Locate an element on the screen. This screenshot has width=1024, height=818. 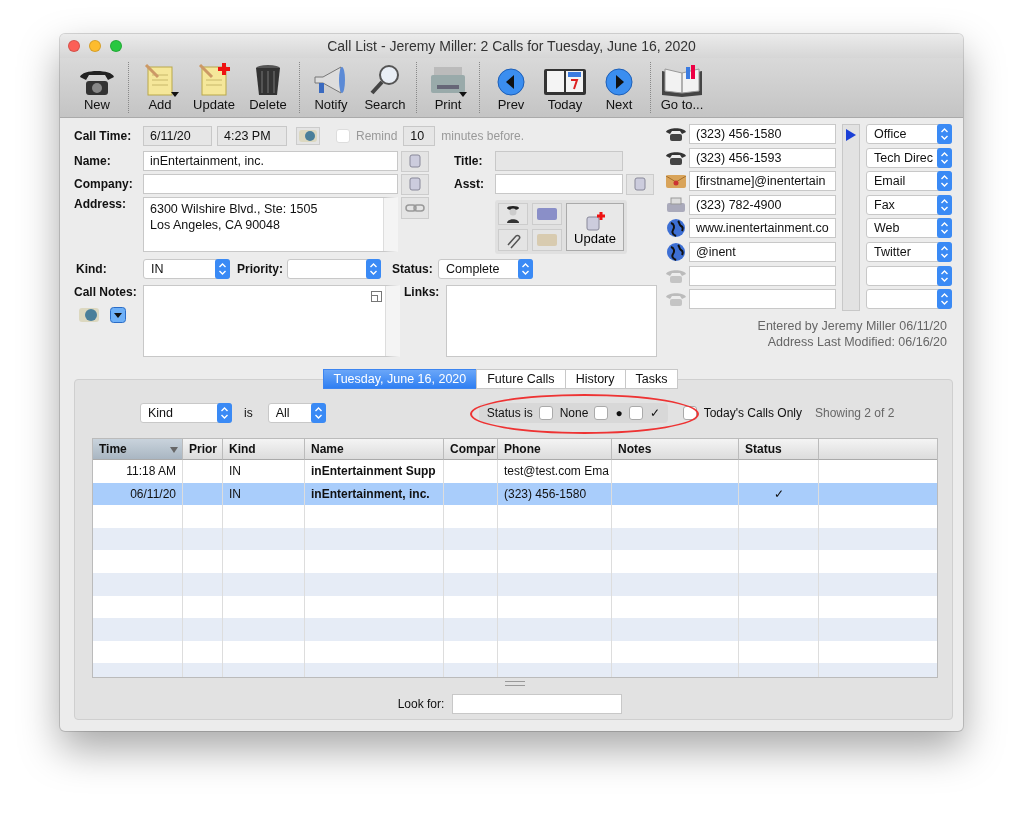
kind-select: IN is located at coordinates (186, 269).